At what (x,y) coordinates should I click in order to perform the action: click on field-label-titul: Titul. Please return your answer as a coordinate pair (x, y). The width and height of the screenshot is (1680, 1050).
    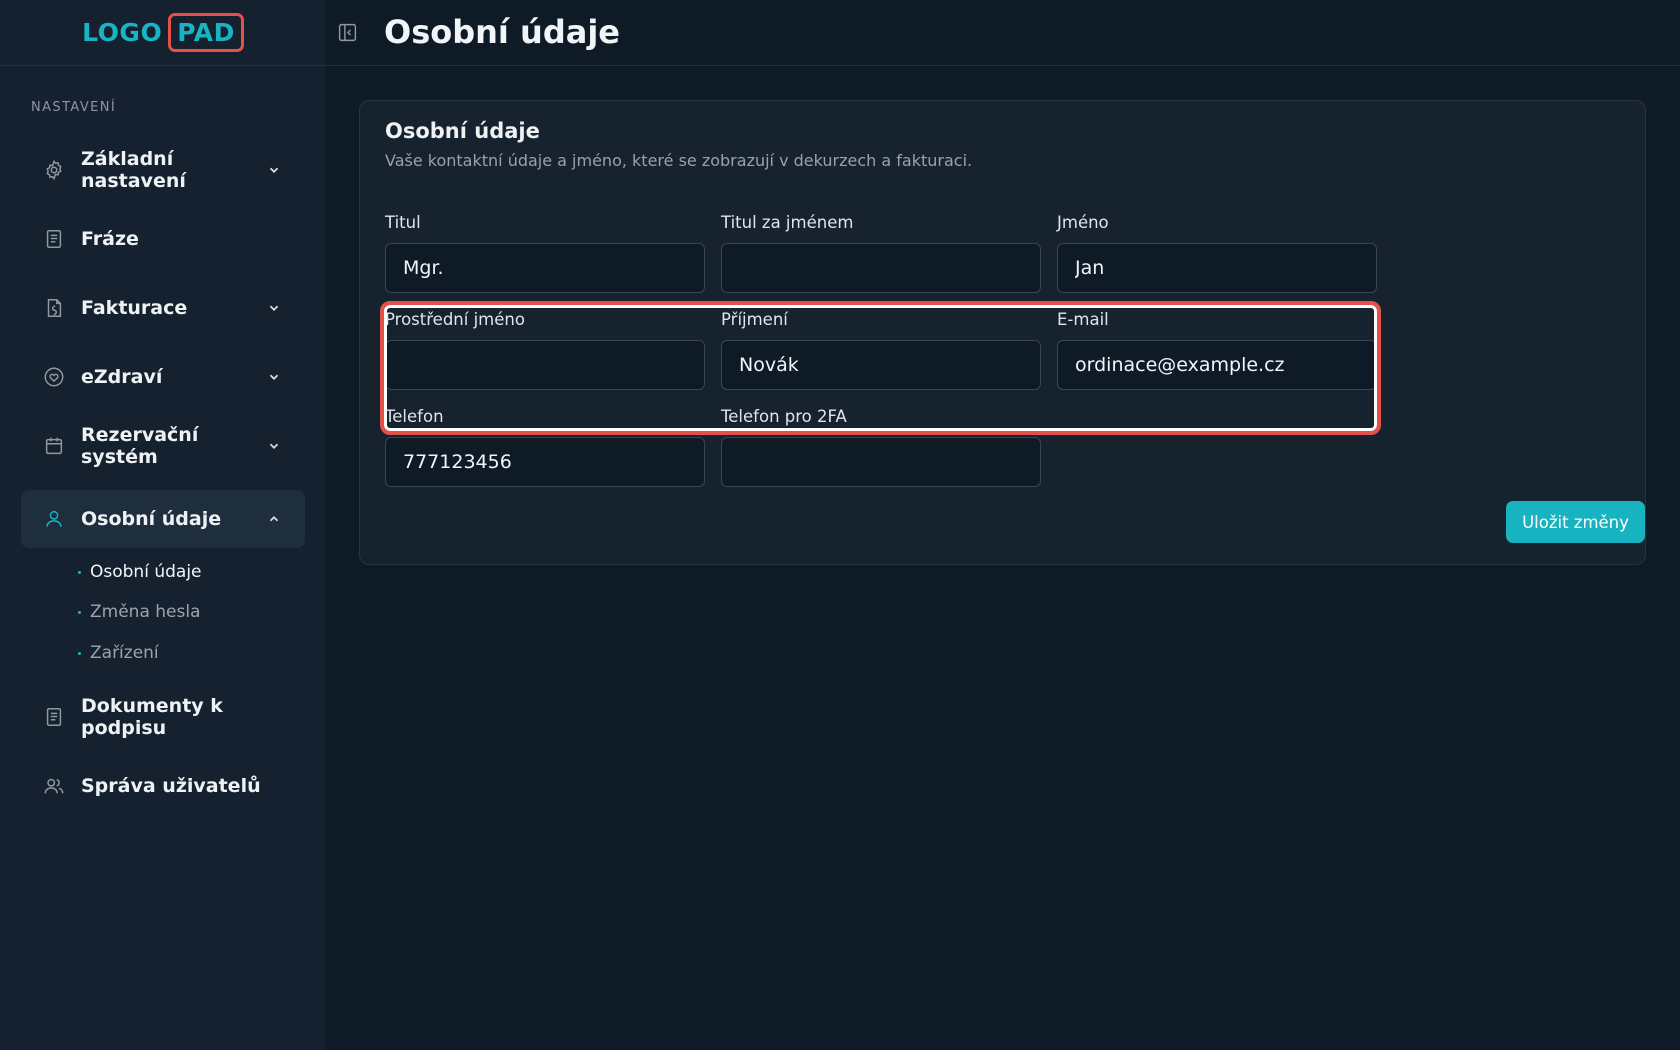
    Looking at the image, I should click on (403, 222).